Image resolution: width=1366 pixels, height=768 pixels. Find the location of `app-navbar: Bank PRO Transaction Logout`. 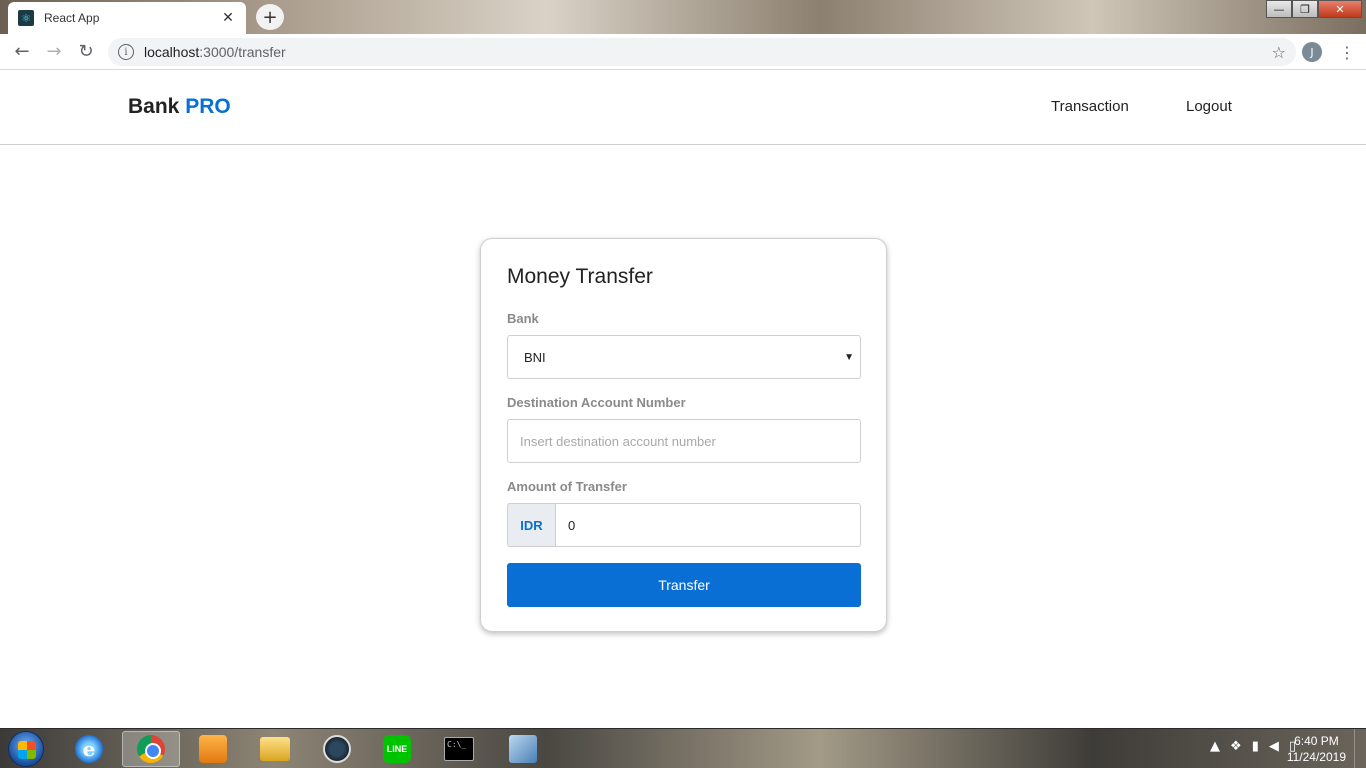

app-navbar: Bank PRO Transaction Logout is located at coordinates (683, 108).